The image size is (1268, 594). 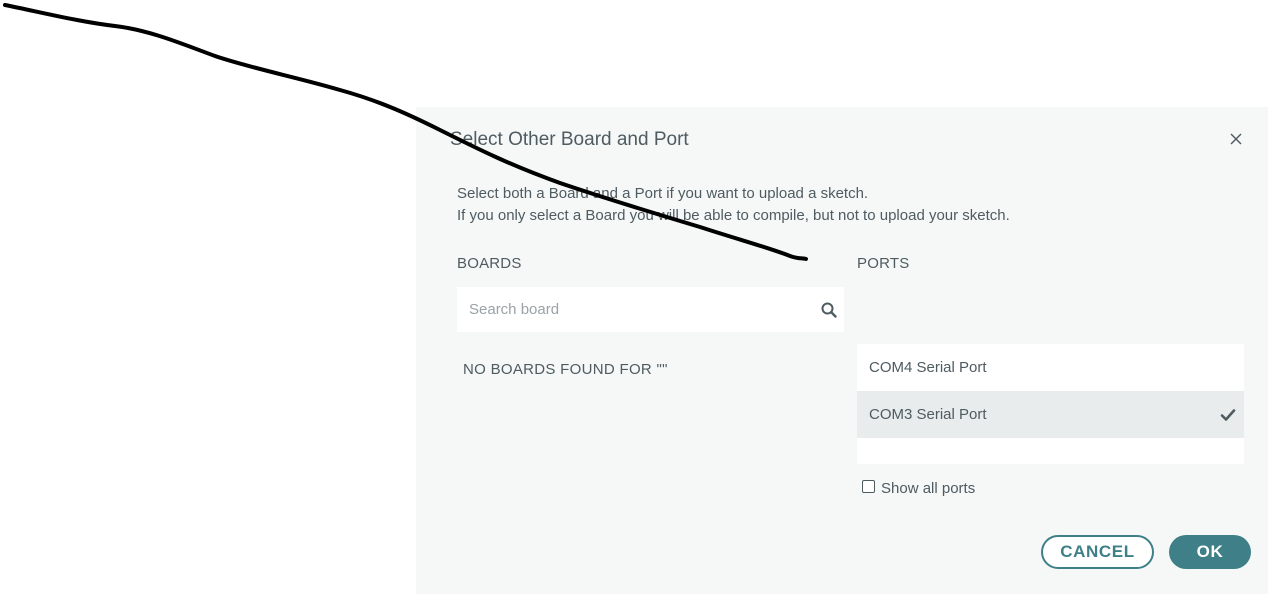 I want to click on ports-list: COM4 Serial Port COM3 Serial Port, so click(x=1050, y=404).